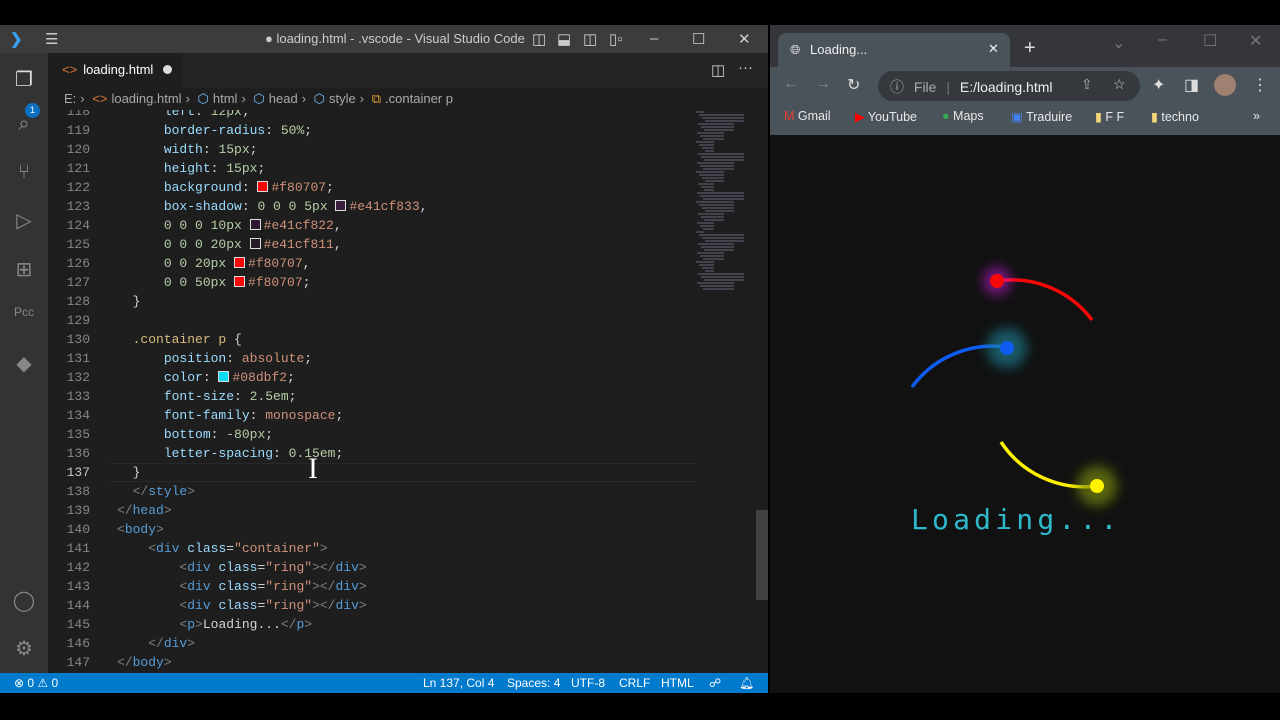  I want to click on code-line: left: 12px;, so click(183, 114).